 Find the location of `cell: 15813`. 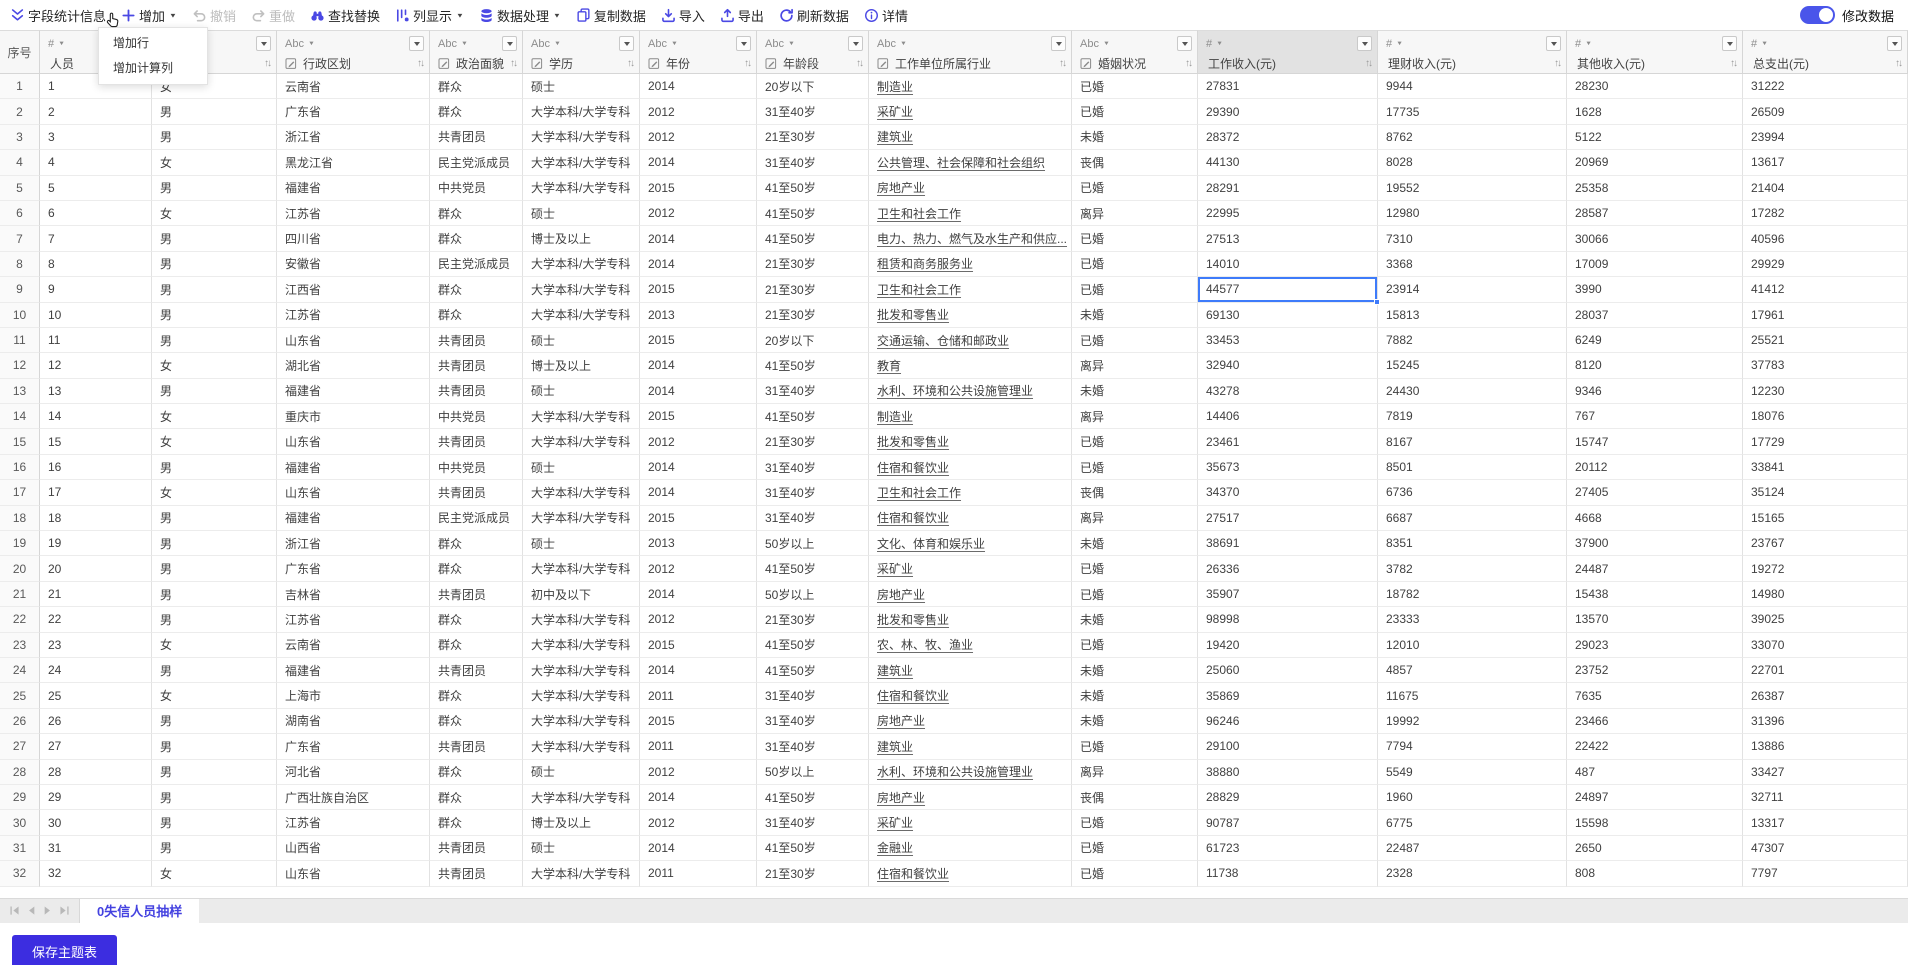

cell: 15813 is located at coordinates (1472, 315).